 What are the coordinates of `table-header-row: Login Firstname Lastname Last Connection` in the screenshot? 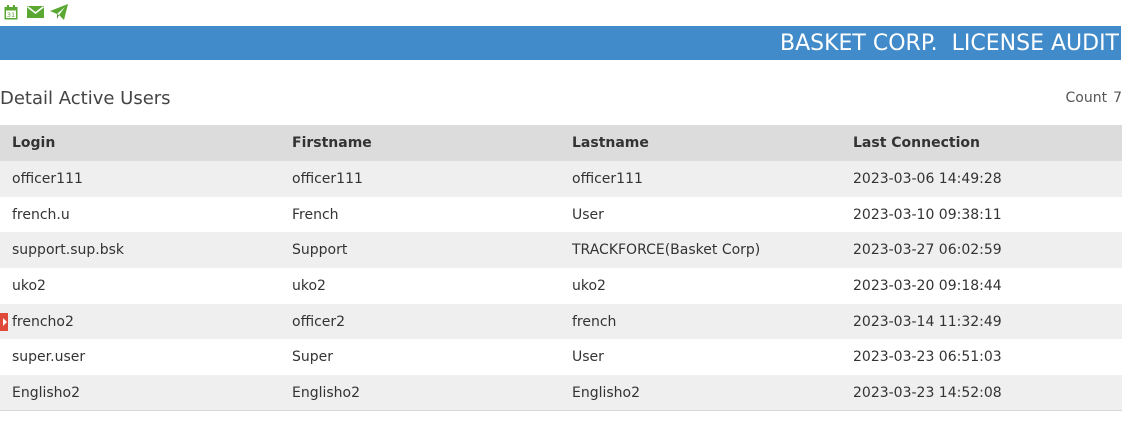 It's located at (561, 143).